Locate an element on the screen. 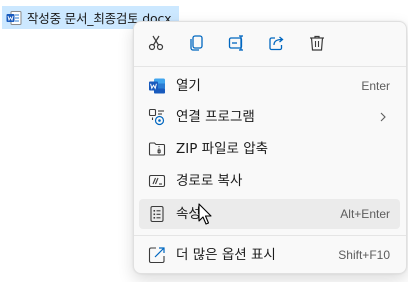  menu-item-show-more-options: 더 많은 옵션 표시 Shift+F10 is located at coordinates (269, 255).